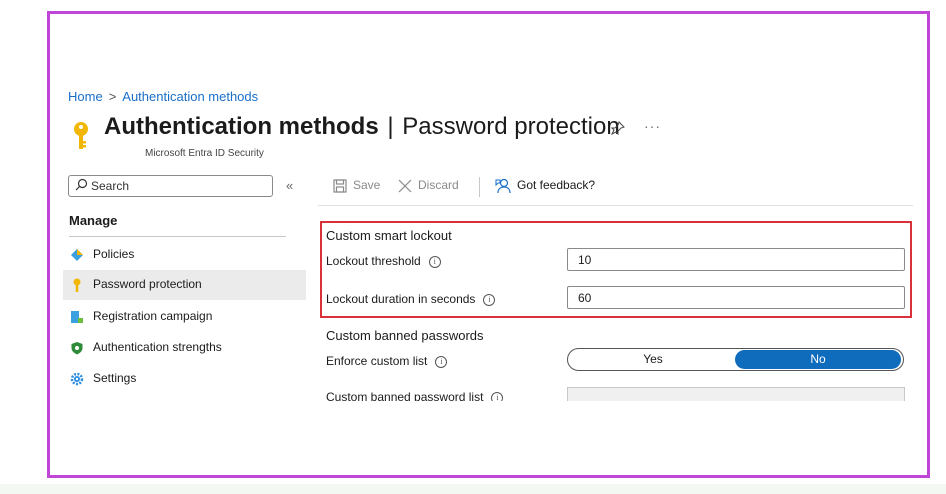 This screenshot has height=494, width=946. Describe the element at coordinates (77, 348) in the screenshot. I see `shield-icon` at that location.